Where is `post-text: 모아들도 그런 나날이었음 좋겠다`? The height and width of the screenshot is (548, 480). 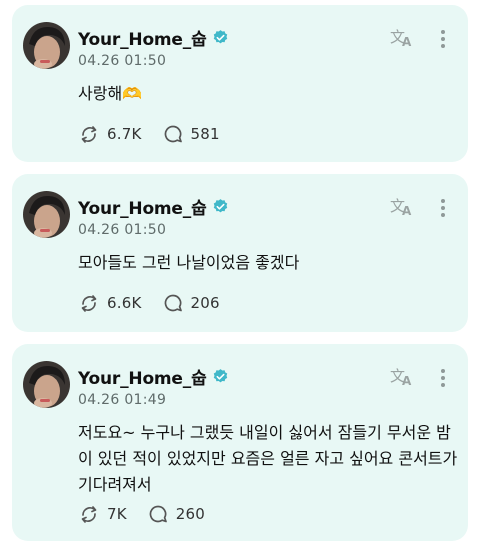 post-text: 모아들도 그런 나날이었음 좋겠다 is located at coordinates (189, 262).